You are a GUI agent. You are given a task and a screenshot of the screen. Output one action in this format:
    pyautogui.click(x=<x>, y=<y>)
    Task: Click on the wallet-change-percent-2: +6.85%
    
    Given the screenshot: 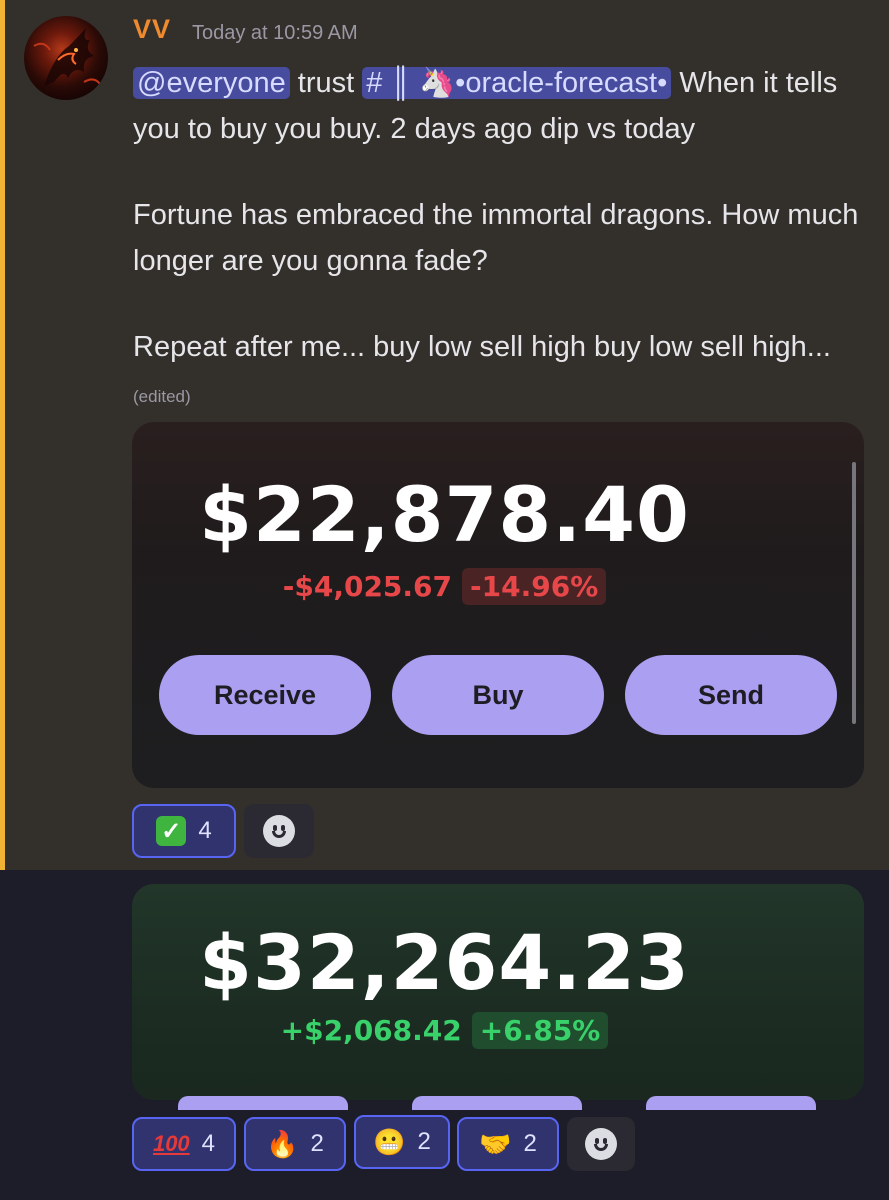 What is the action you would take?
    pyautogui.click(x=540, y=1030)
    